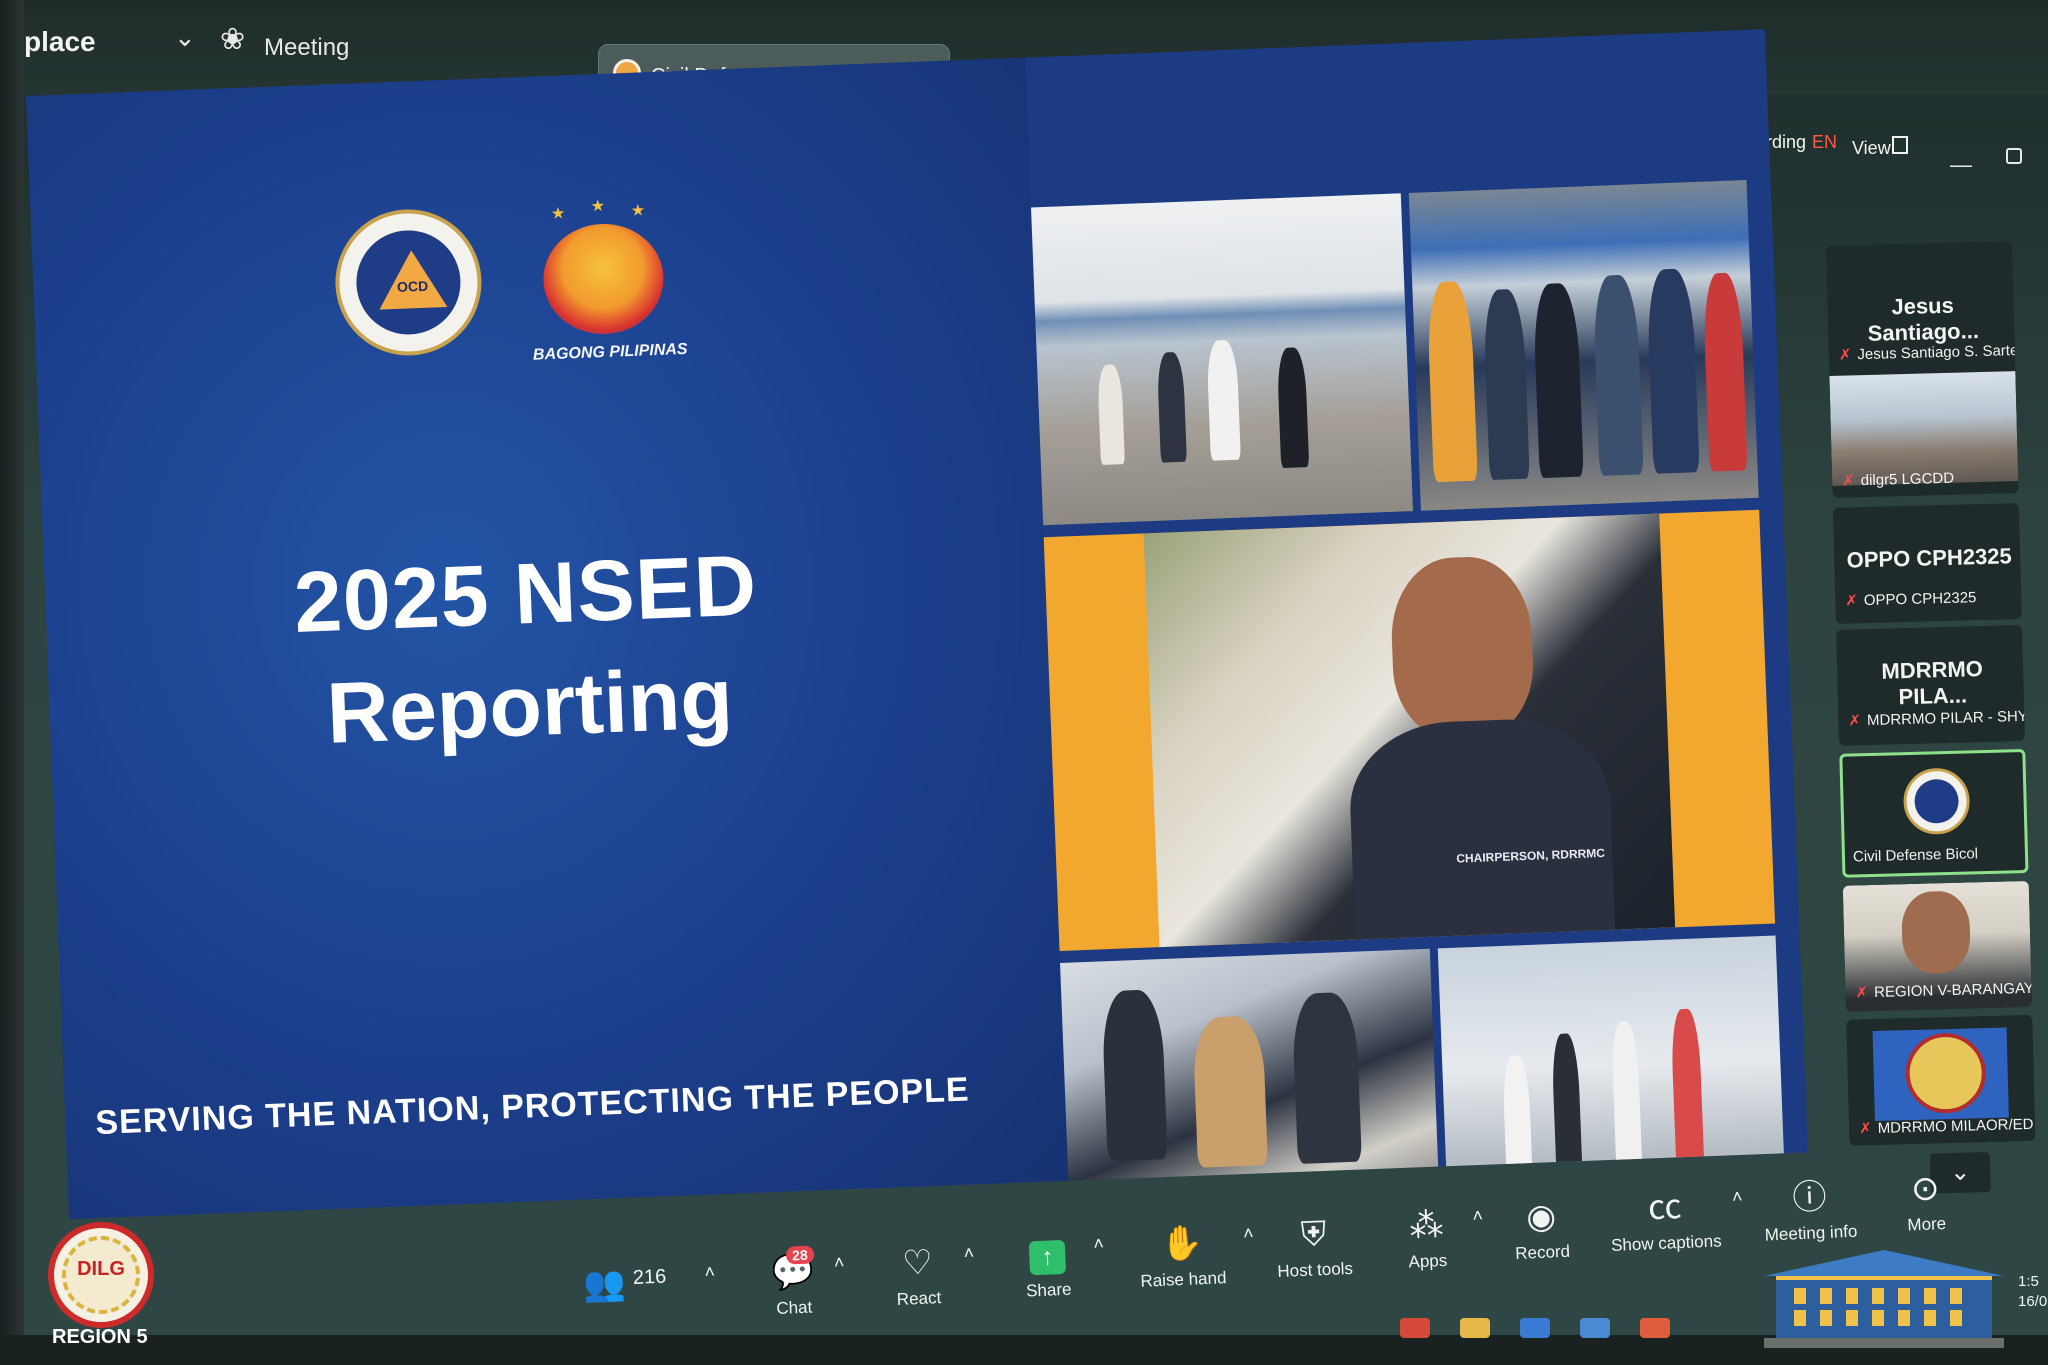 The image size is (2048, 1365). Describe the element at coordinates (2033, 1292) in the screenshot. I see `system-clock: 1:5 16/05` at that location.